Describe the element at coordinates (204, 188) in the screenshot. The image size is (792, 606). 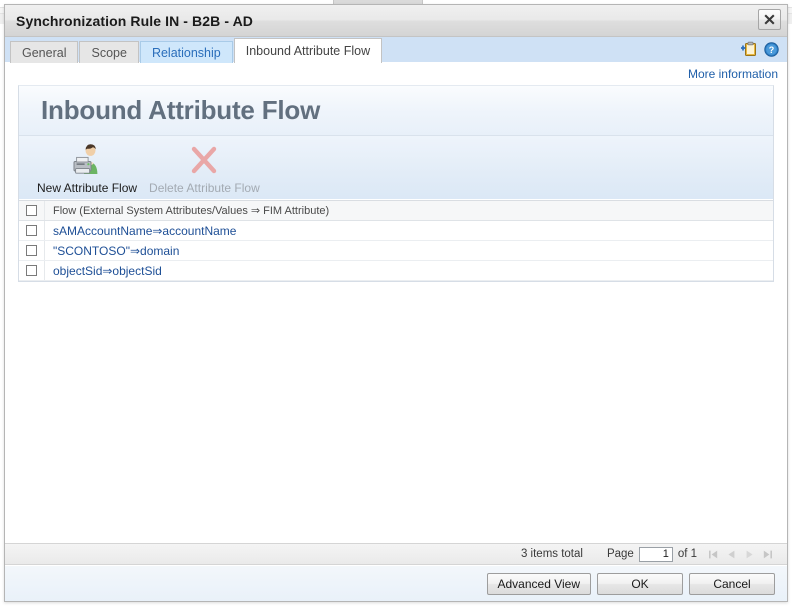
I see `delete-attribute-flow-label: Delete Attribute Flow` at that location.